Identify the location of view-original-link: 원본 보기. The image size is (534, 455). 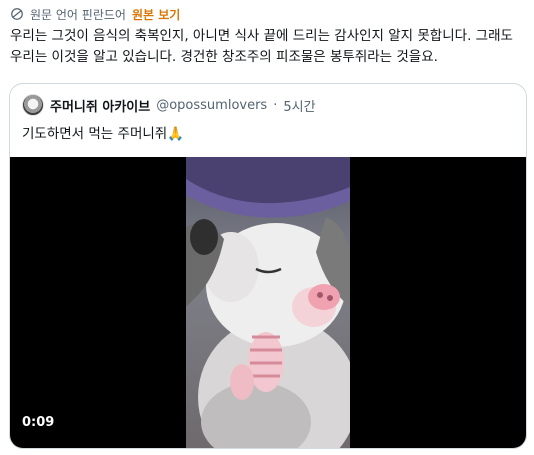
(156, 14).